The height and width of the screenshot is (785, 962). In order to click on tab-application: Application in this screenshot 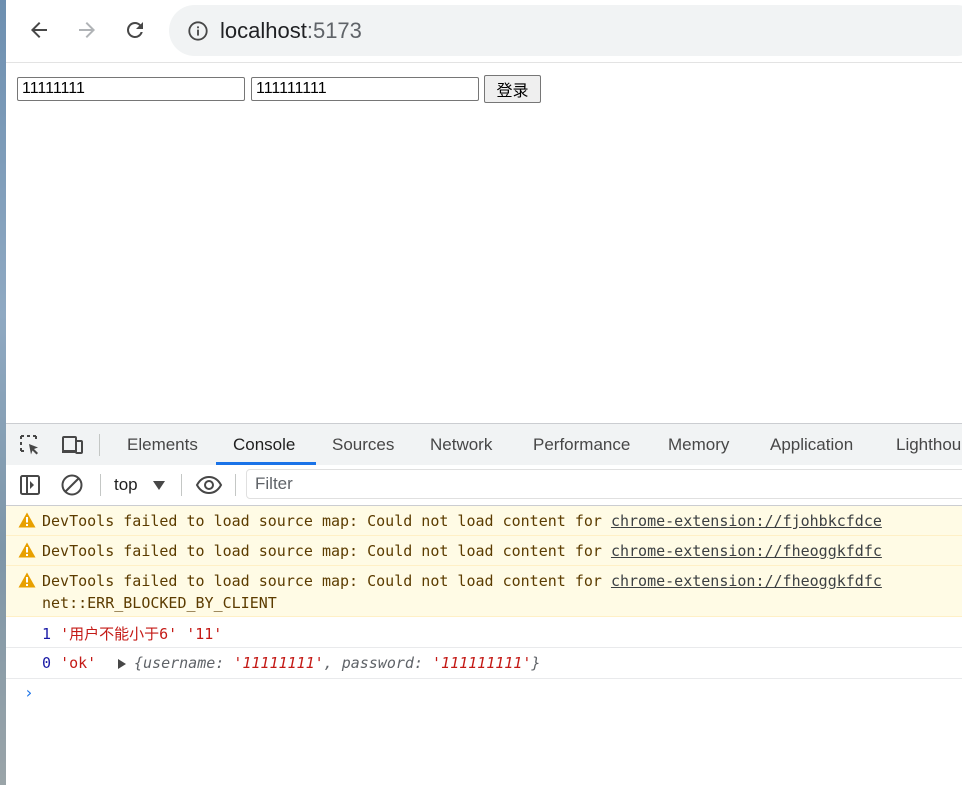, I will do `click(811, 444)`.